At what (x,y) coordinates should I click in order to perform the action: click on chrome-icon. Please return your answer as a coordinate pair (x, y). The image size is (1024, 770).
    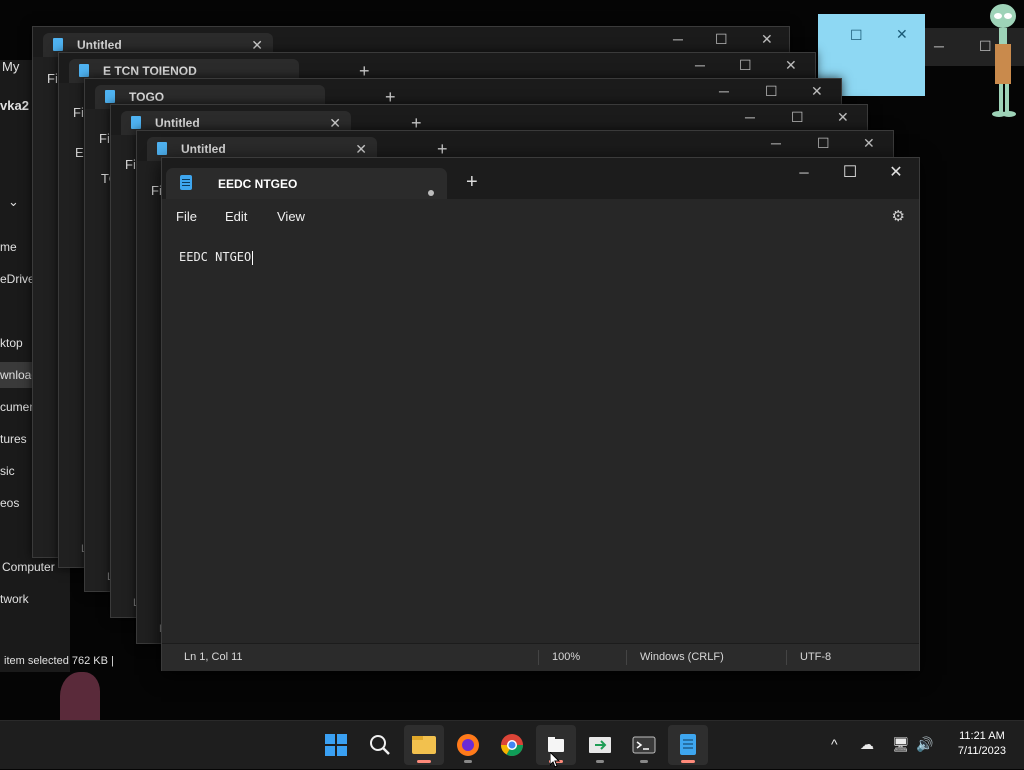
    Looking at the image, I should click on (512, 745).